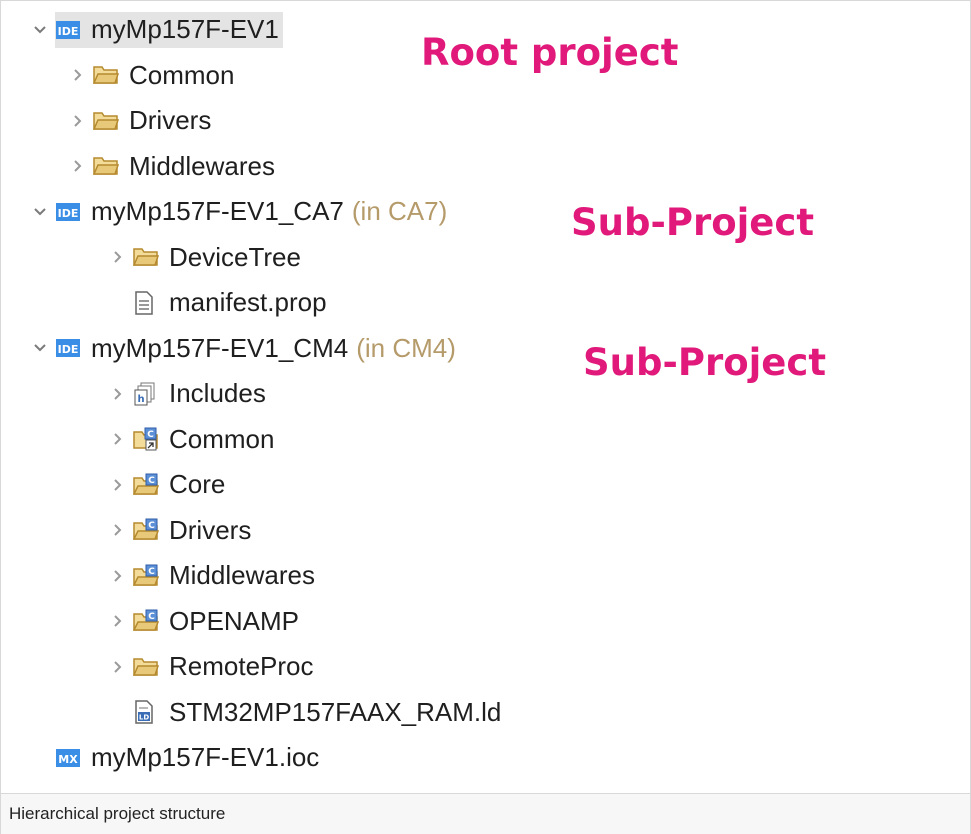  What do you see at coordinates (485, 758) in the screenshot?
I see `tree-node-ioc-file: MX myMp157F-EV1.ioc` at bounding box center [485, 758].